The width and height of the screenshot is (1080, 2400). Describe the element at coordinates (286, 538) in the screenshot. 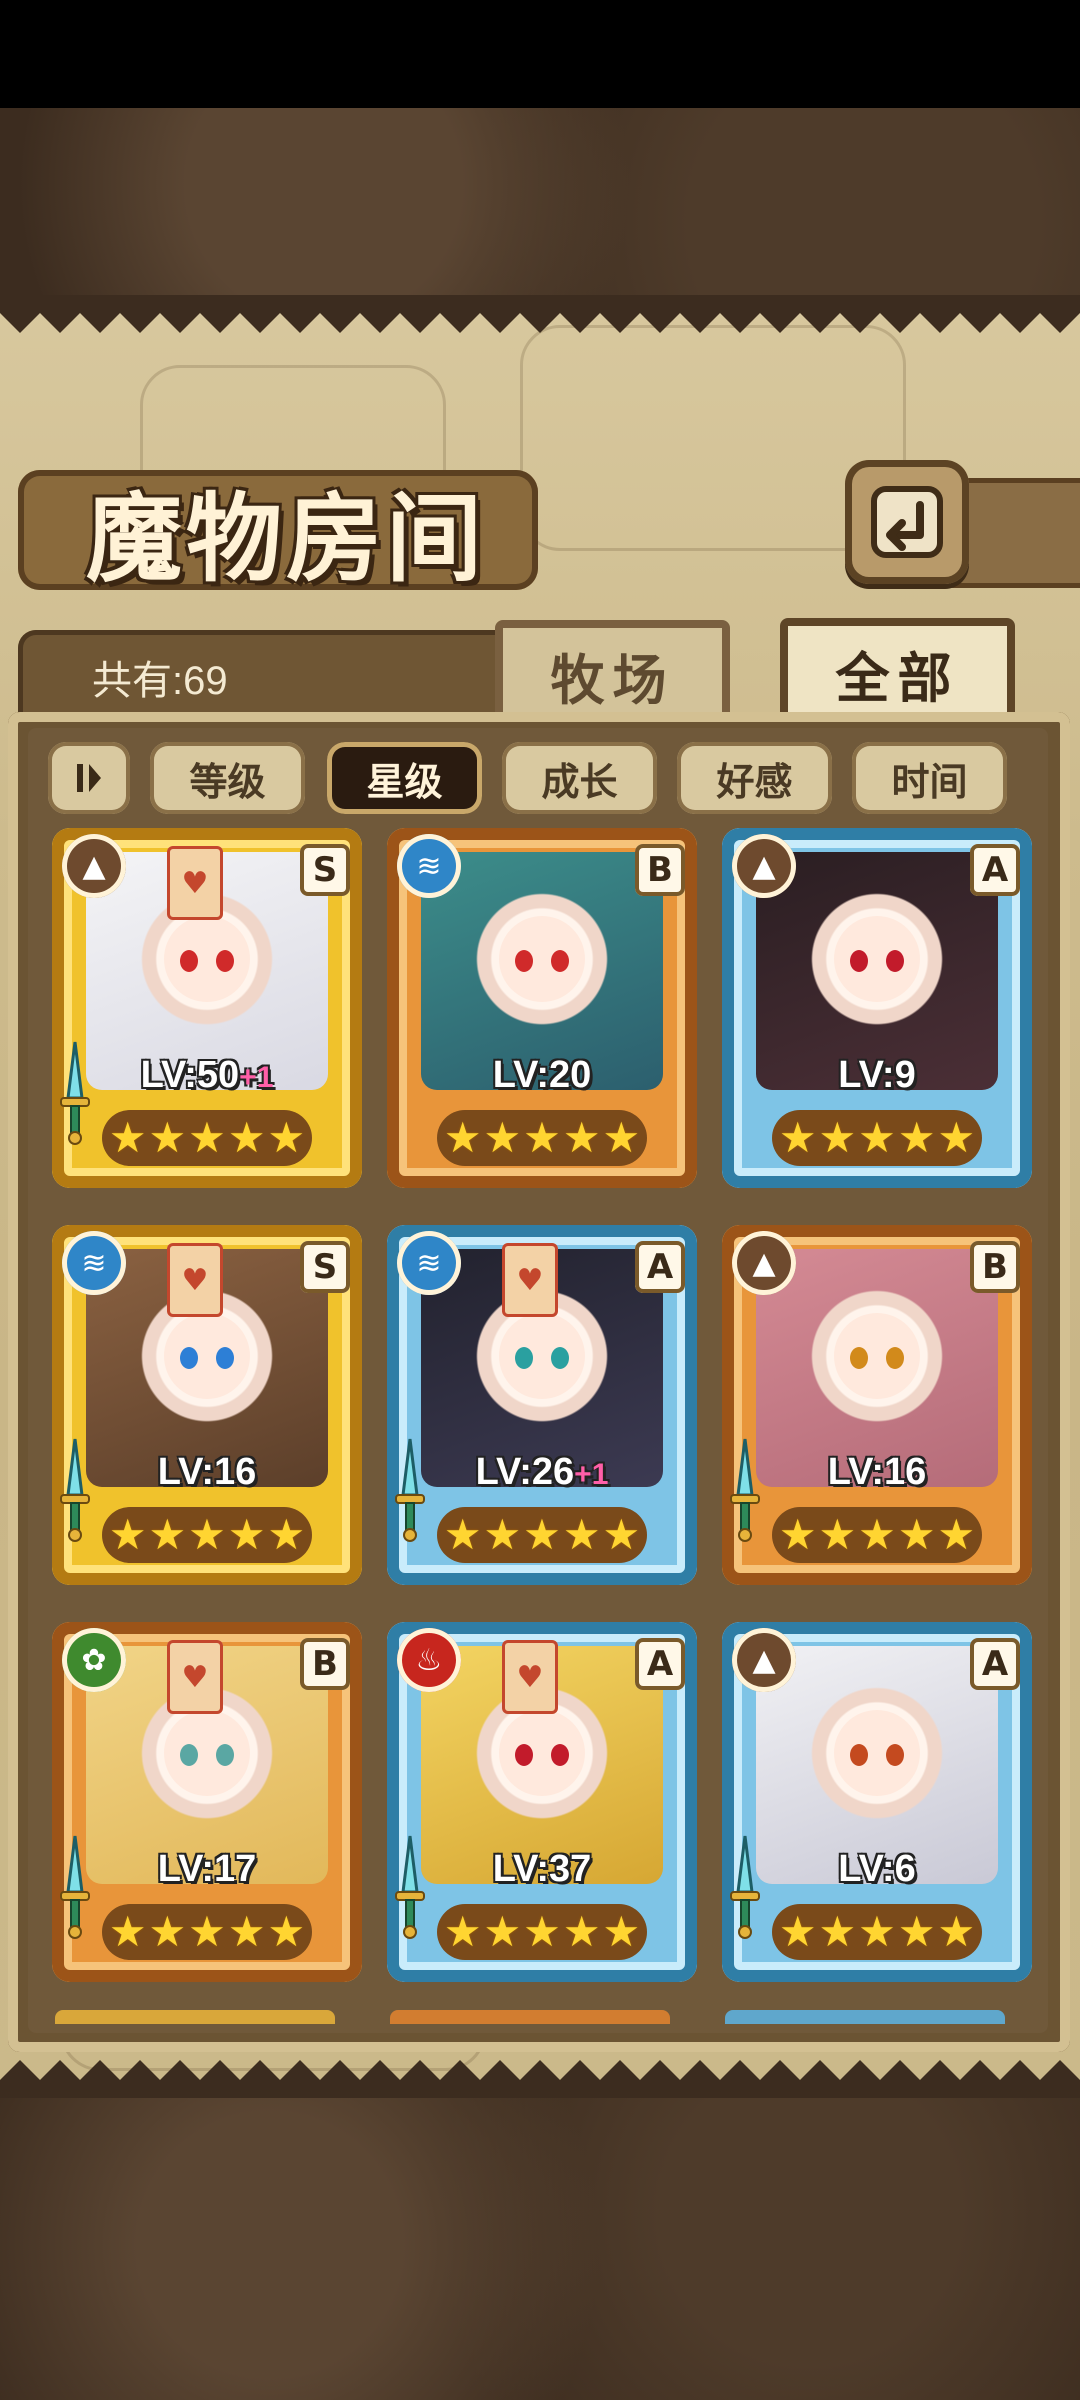

I see `page-title: 魔物房间` at that location.